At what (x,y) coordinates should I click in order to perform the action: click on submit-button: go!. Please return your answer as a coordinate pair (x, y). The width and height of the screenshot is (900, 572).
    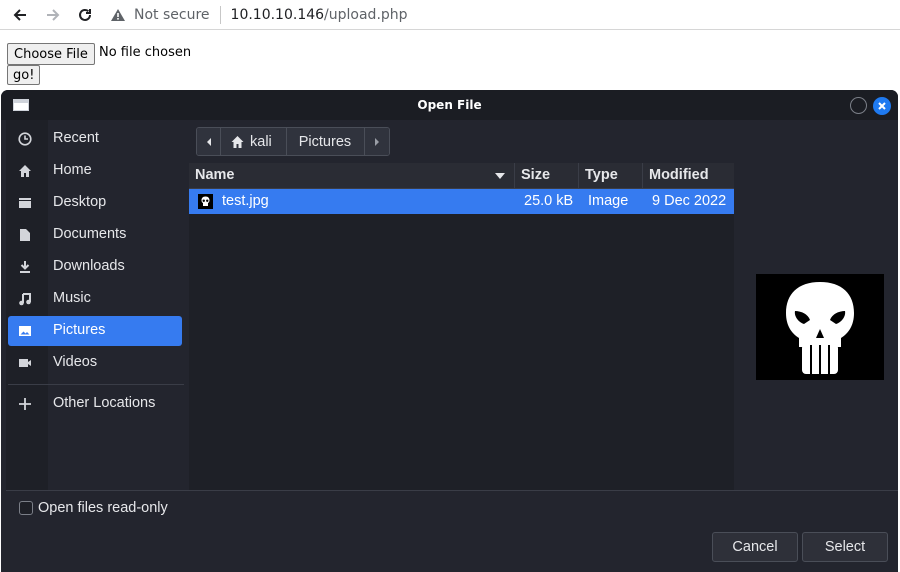
    Looking at the image, I should click on (24, 75).